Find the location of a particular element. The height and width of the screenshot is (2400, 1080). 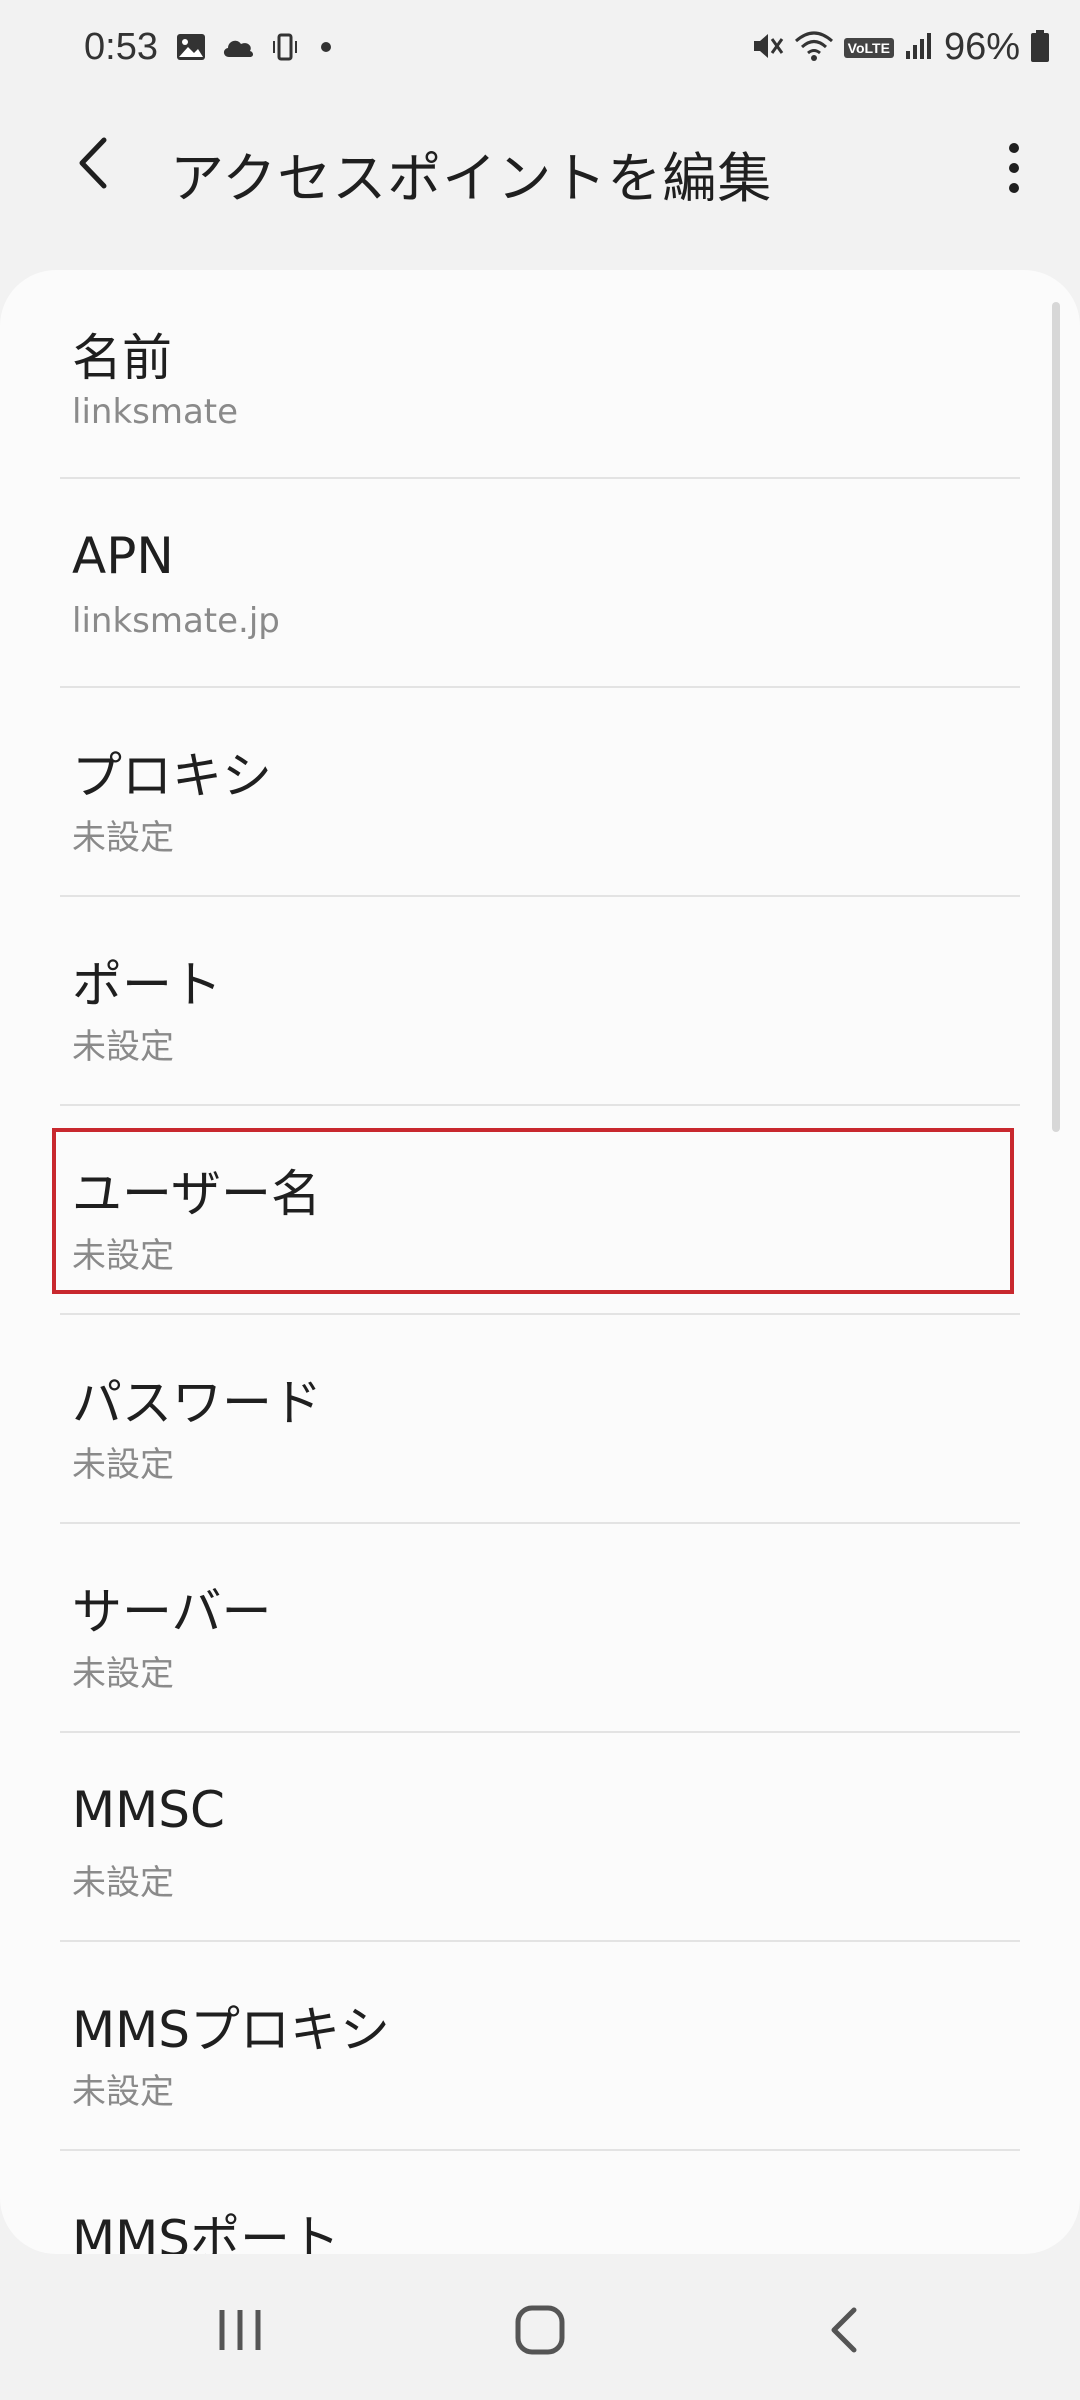

battery-text: 96% is located at coordinates (981, 47).